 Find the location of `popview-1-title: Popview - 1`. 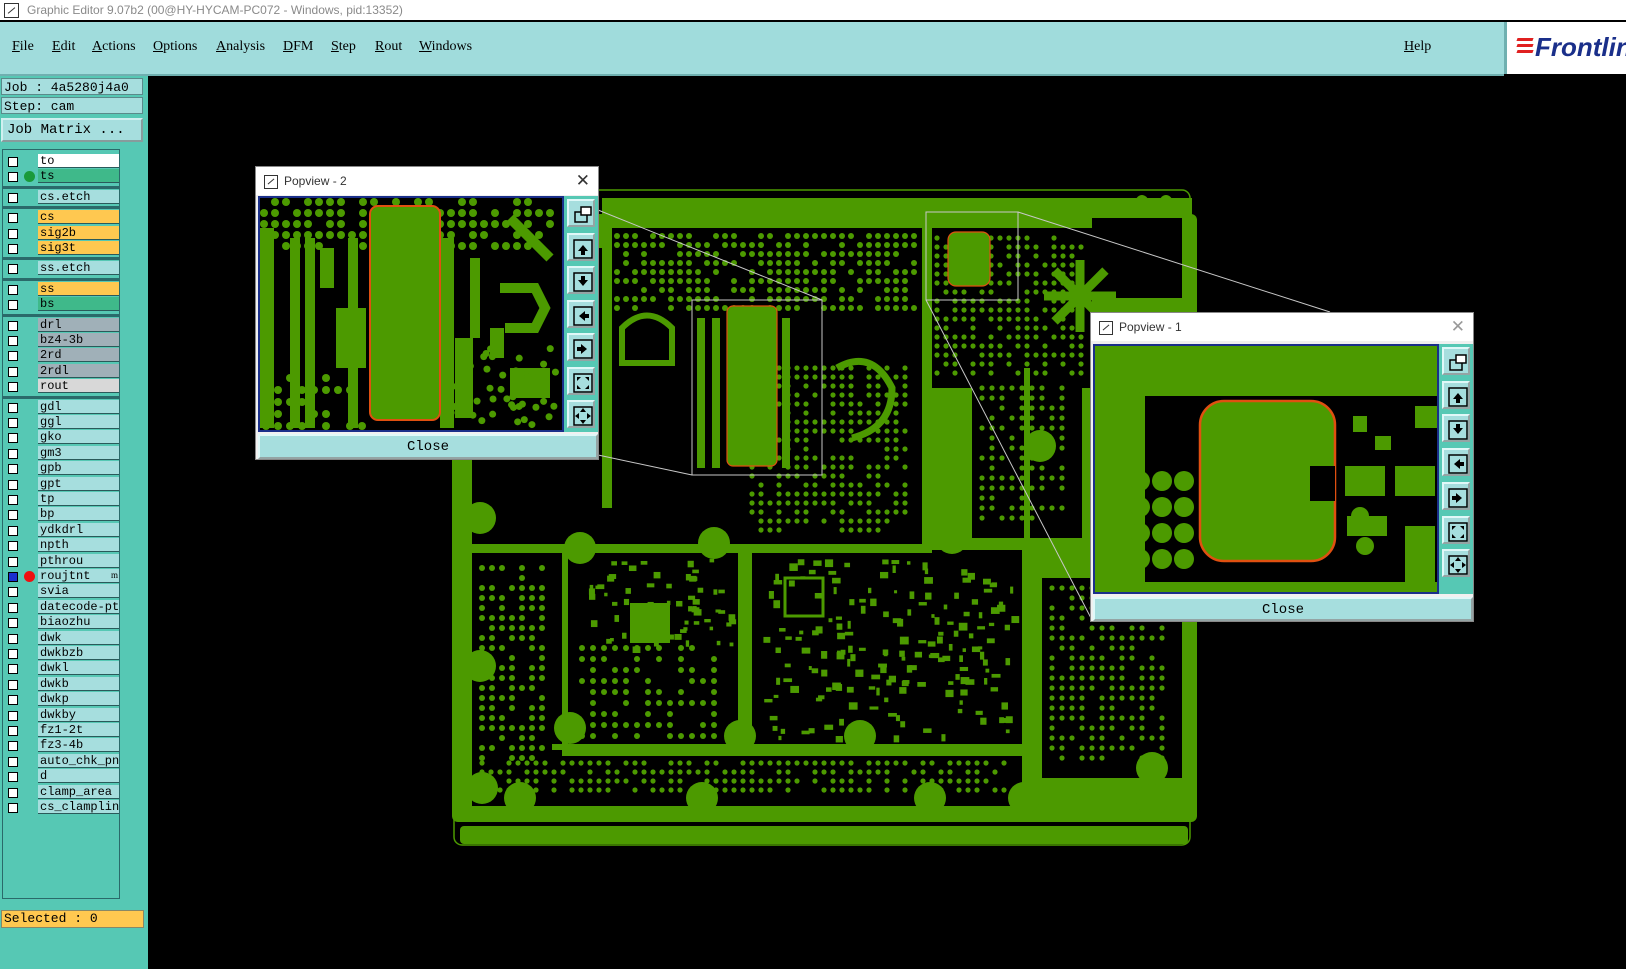

popview-1-title: Popview - 1 is located at coordinates (1150, 327).